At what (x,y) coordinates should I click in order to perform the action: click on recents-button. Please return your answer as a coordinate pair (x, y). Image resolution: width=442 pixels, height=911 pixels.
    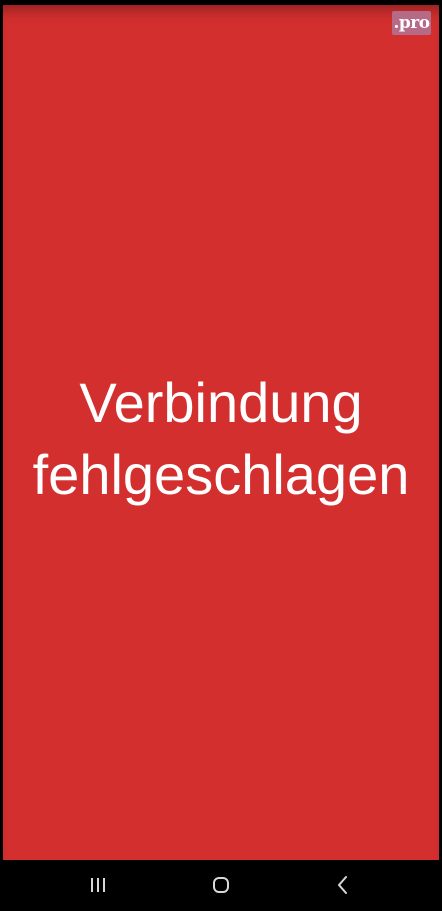
    Looking at the image, I should click on (98, 885).